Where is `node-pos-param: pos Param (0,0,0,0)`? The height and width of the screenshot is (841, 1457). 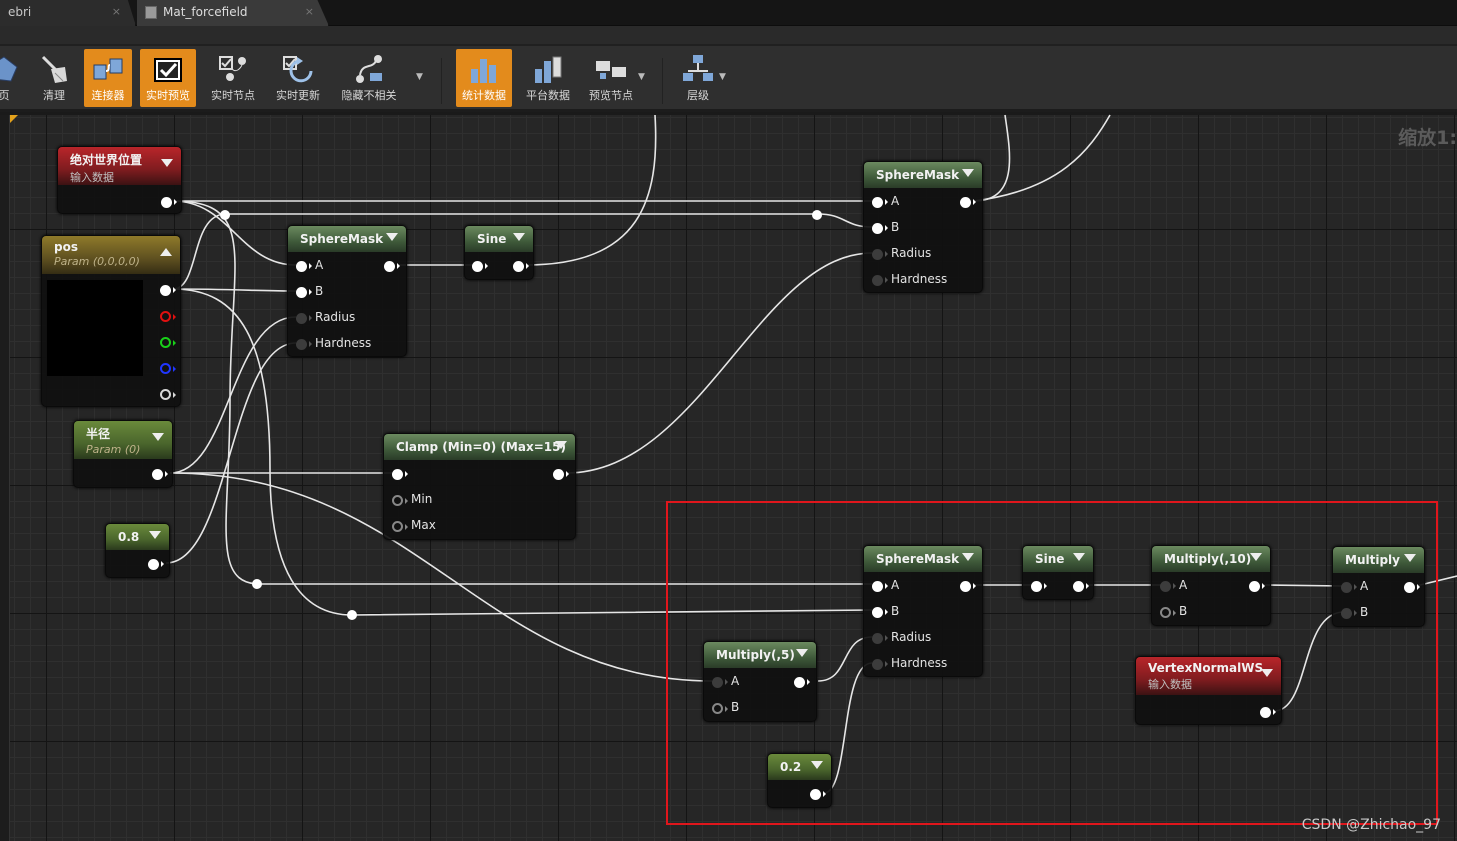 node-pos-param: pos Param (0,0,0,0) is located at coordinates (111, 321).